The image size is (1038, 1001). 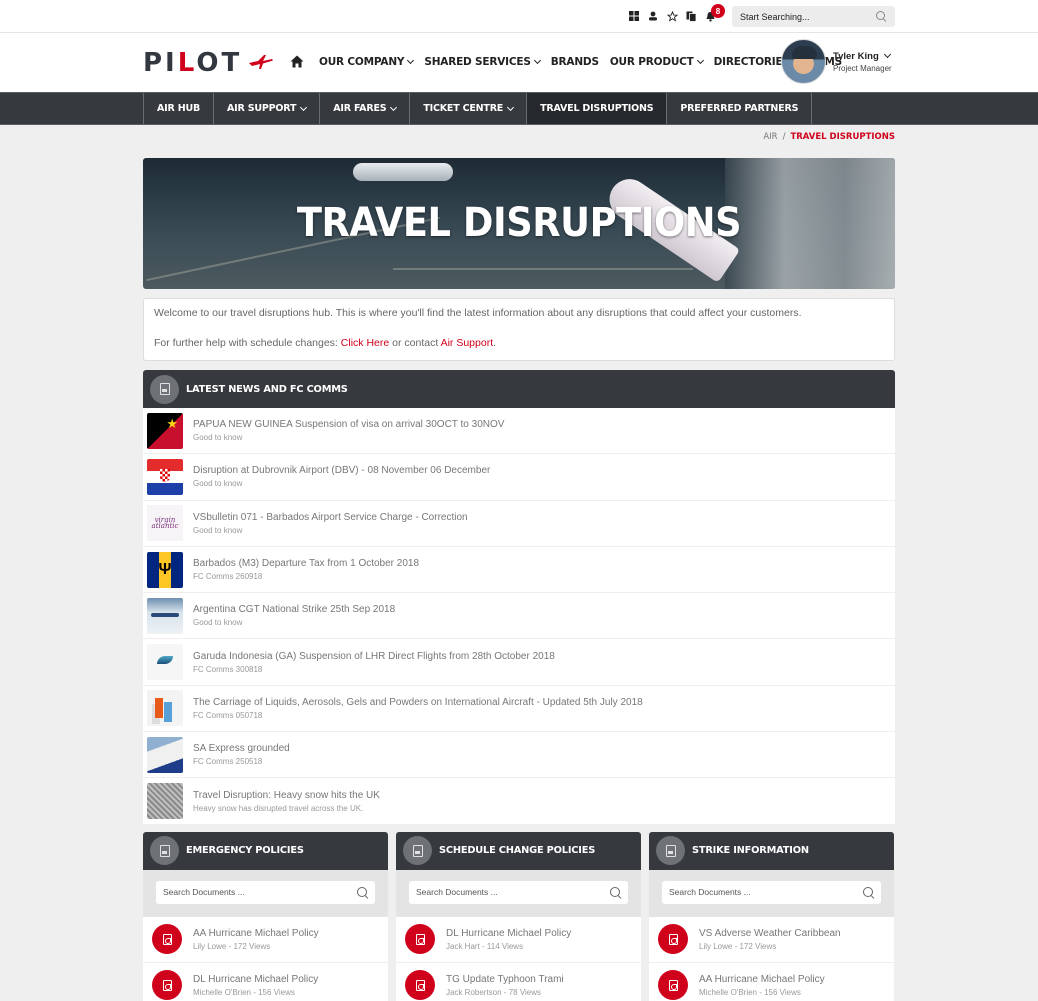 What do you see at coordinates (469, 108) in the screenshot?
I see `tab-ticket-centre: TICKET CENTRE` at bounding box center [469, 108].